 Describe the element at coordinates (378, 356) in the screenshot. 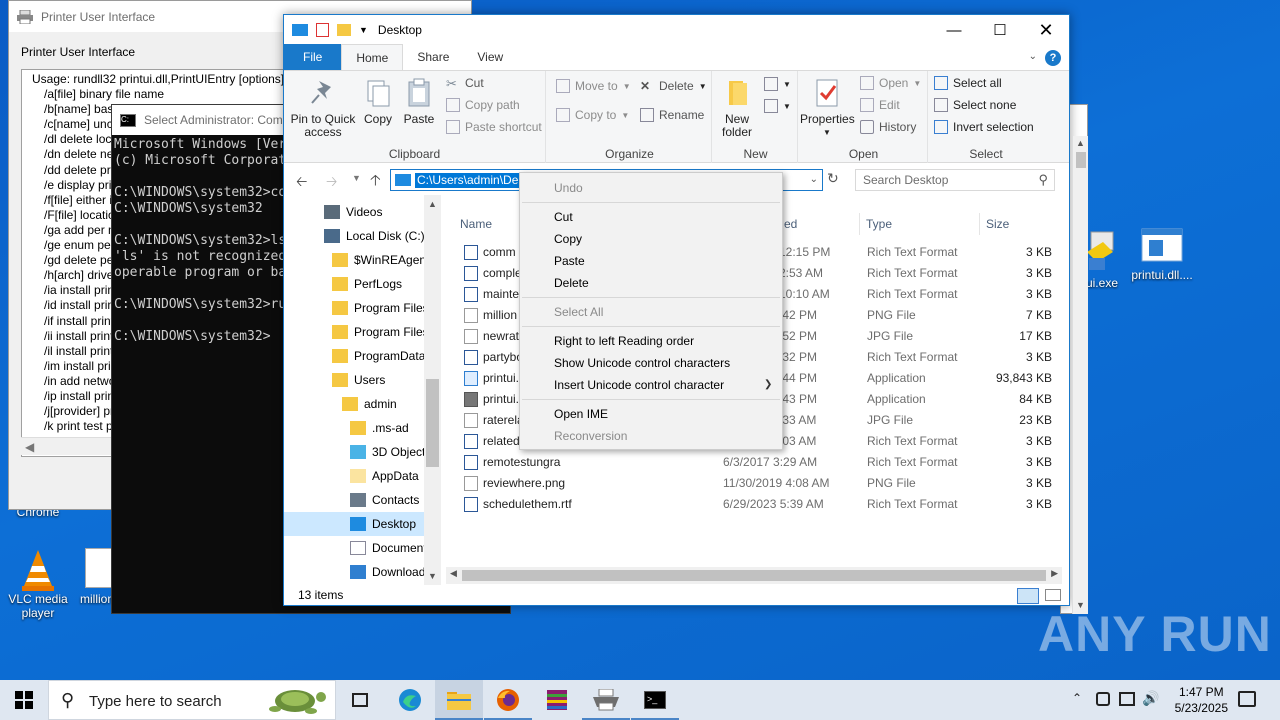

I see `nav-item: ProgramData` at that location.